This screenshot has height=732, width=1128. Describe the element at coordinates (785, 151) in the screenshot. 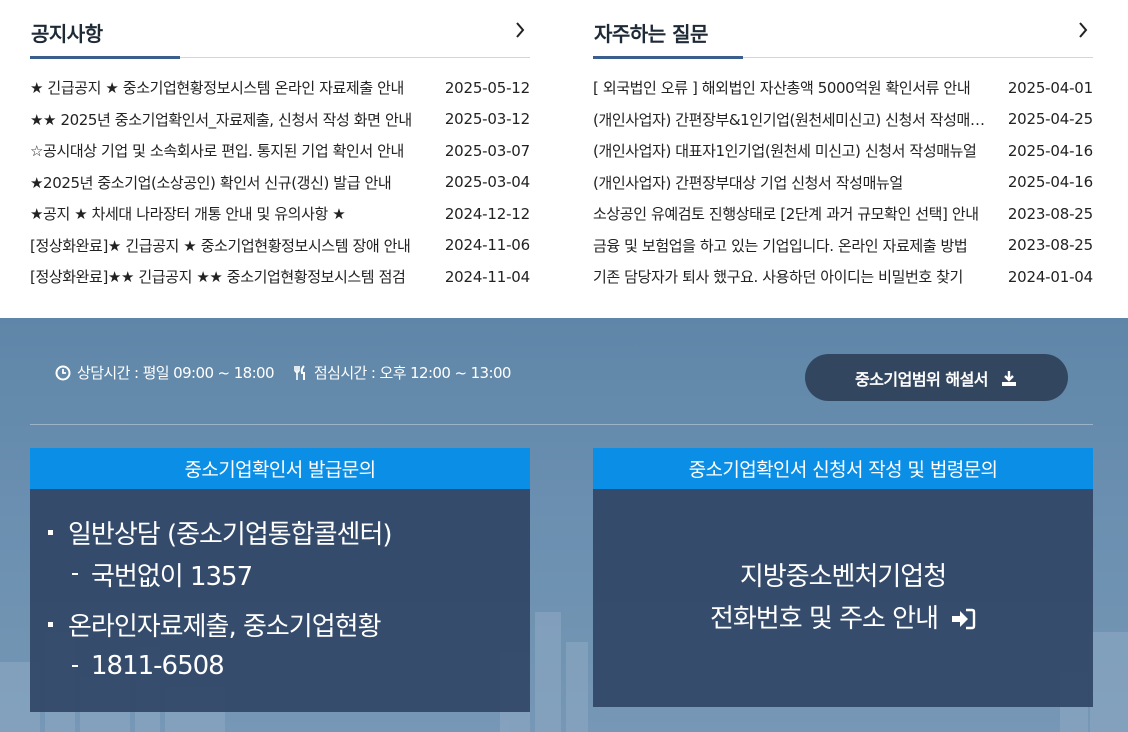

I see `faq-row-title: (개인사업자) 대표자1인기업(원천세 미신고) 신청서 작성매뉴얼` at that location.